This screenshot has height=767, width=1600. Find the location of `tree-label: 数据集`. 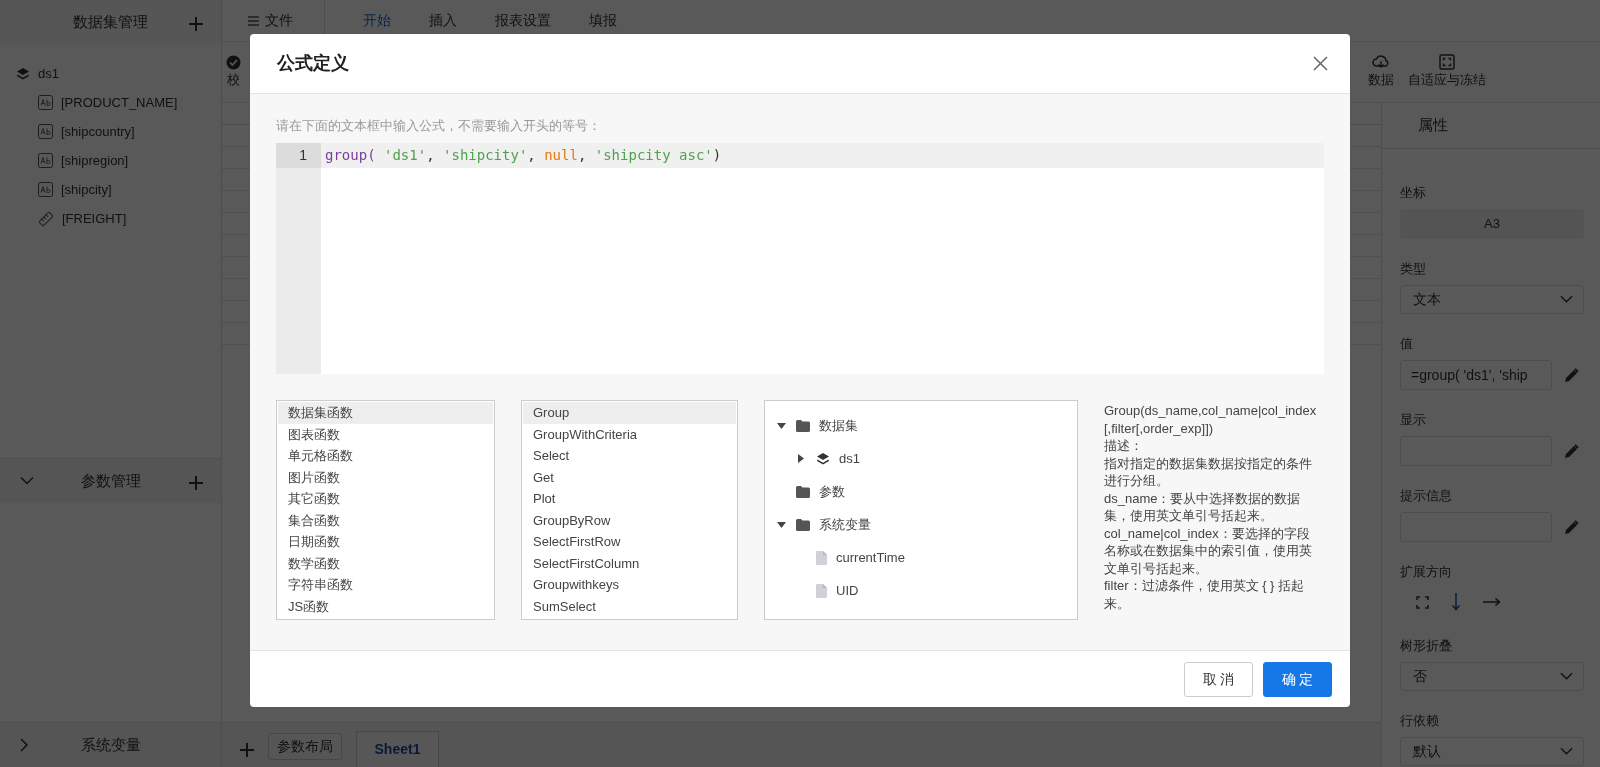

tree-label: 数据集 is located at coordinates (838, 425).